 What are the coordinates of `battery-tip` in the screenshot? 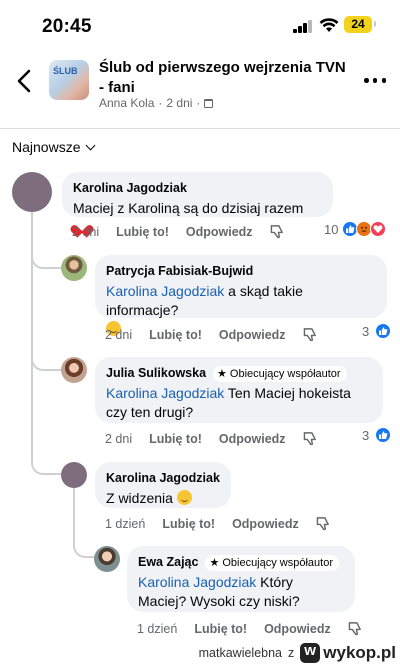 It's located at (375, 24).